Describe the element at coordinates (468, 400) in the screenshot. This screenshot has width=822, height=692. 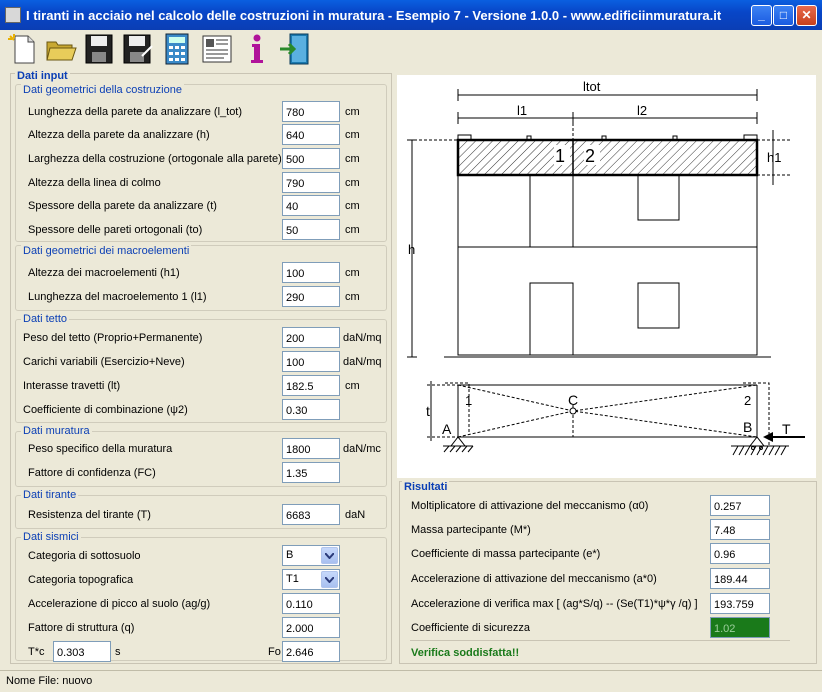
I see `plan-1-text: 1` at that location.